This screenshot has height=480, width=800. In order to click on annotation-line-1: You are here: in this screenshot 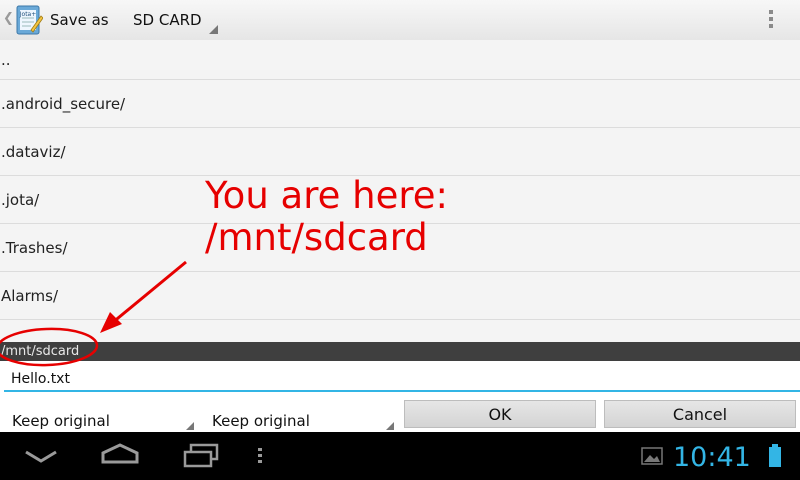, I will do `click(326, 195)`.